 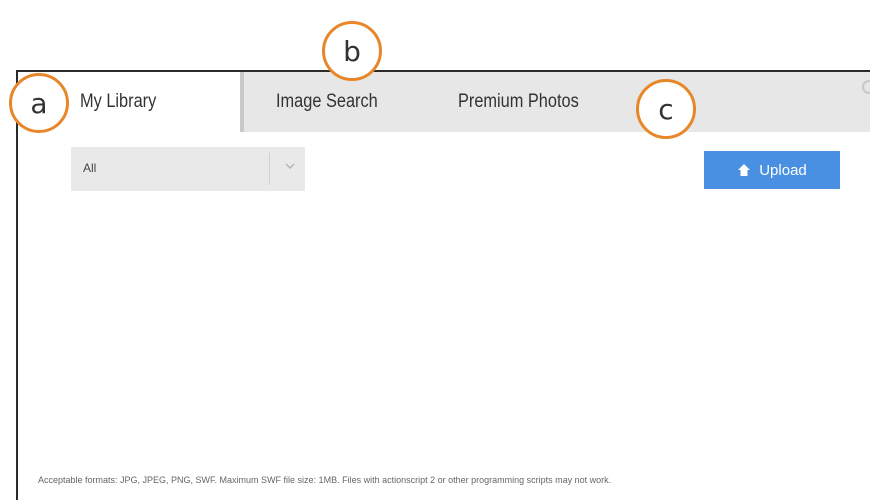 I want to click on upload-button: Upload, so click(x=772, y=170).